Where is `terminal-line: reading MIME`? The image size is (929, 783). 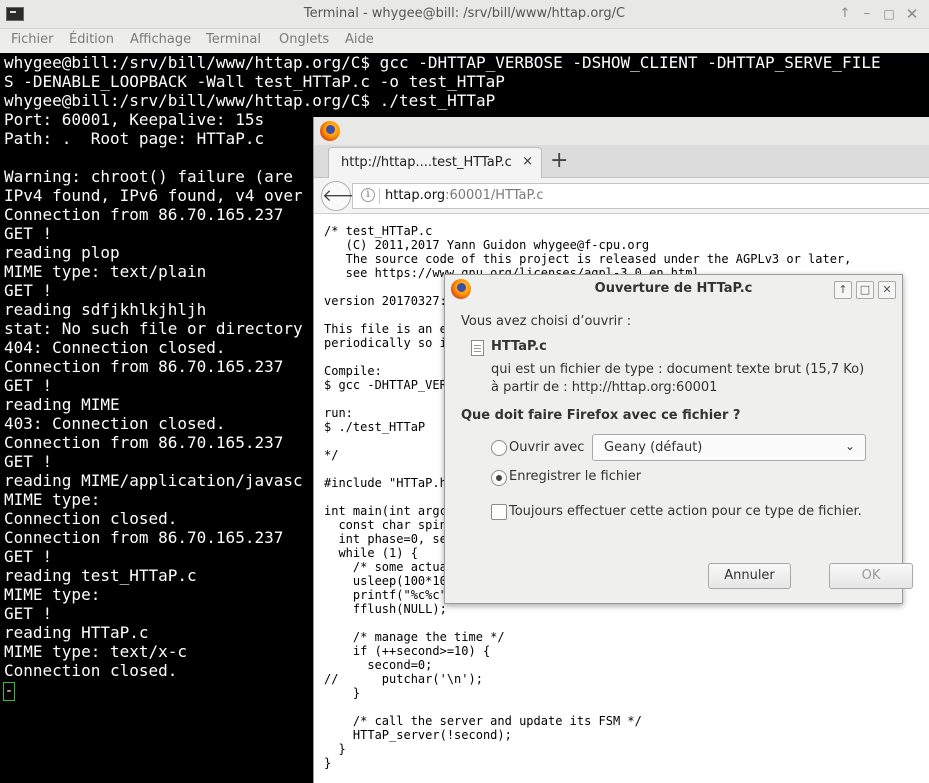
terminal-line: reading MIME is located at coordinates (62, 404).